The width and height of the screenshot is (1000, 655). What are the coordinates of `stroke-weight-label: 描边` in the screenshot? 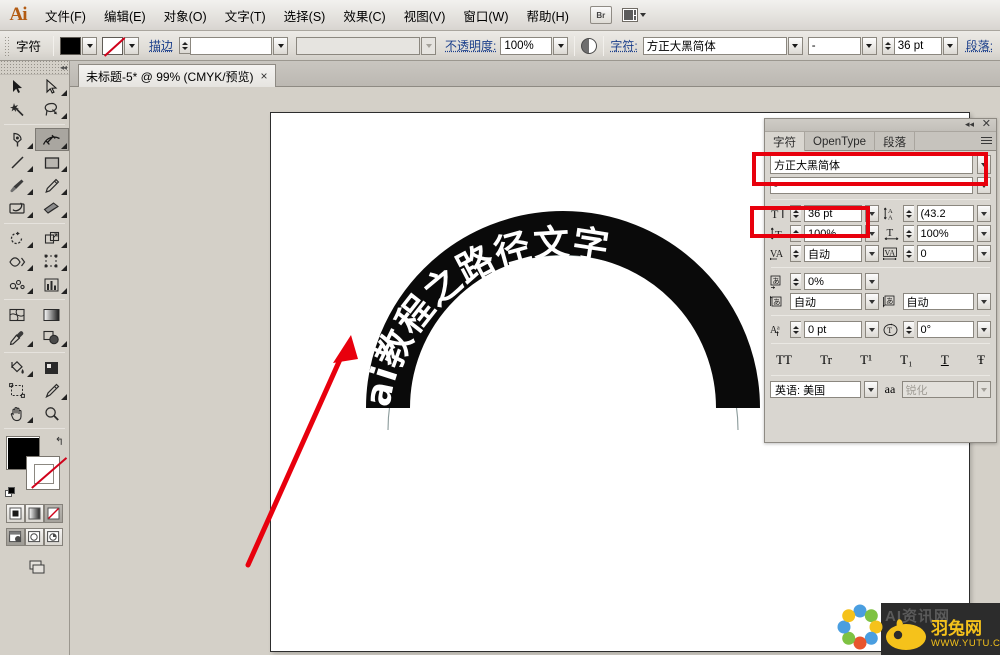 It's located at (161, 45).